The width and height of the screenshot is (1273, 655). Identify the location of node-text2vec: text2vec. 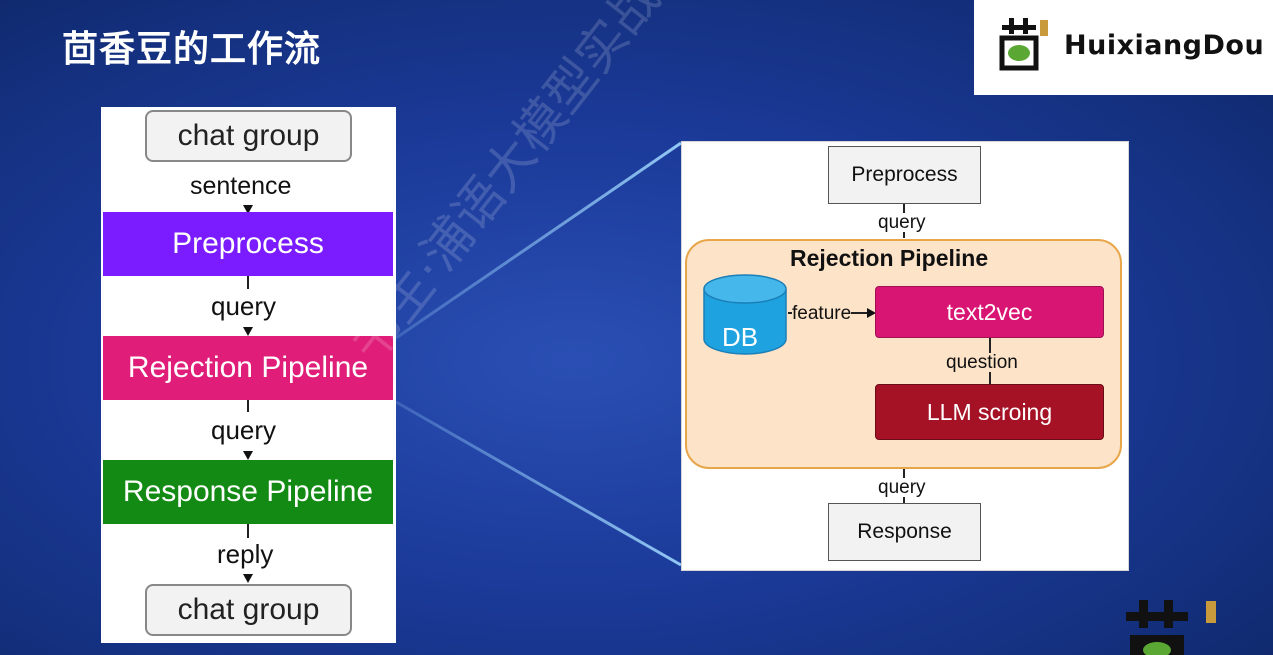
(989, 312).